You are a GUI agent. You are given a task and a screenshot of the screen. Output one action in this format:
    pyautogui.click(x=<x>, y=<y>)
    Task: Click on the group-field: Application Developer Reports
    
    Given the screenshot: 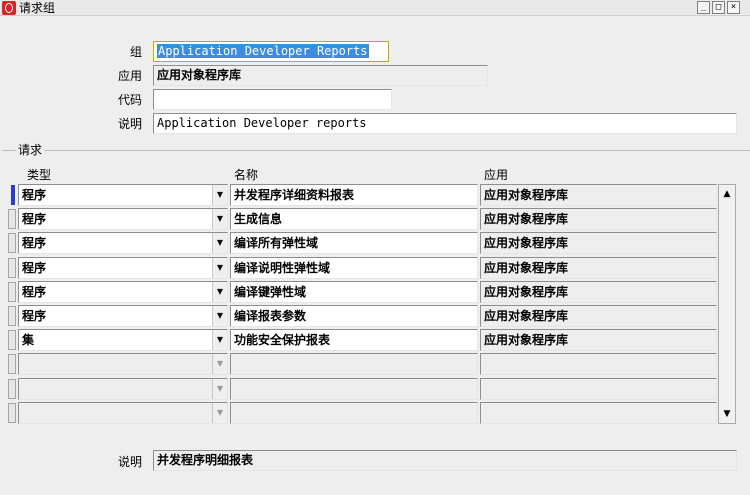 What is the action you would take?
    pyautogui.click(x=271, y=51)
    